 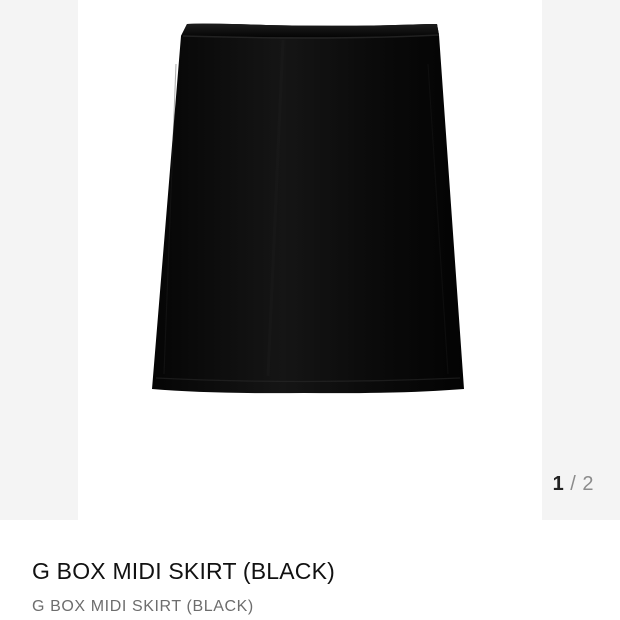 I want to click on product-subtitle: G BOX MIDI SKIRT (BLACK), so click(x=143, y=606).